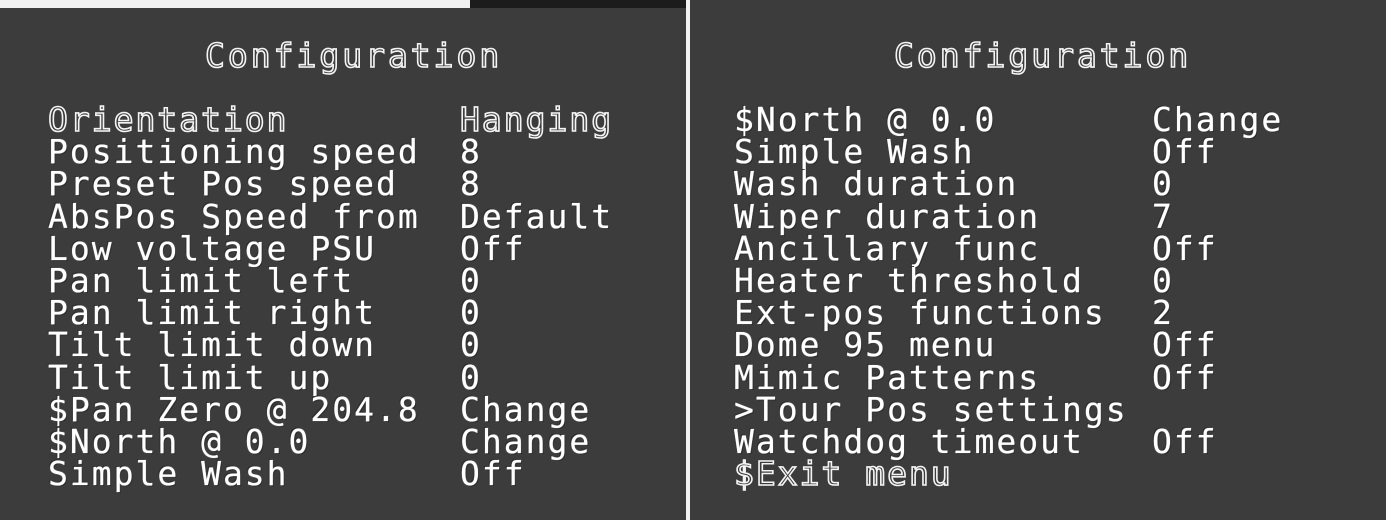  Describe the element at coordinates (876, 184) in the screenshot. I see `menu-item-label: Wash duration` at that location.